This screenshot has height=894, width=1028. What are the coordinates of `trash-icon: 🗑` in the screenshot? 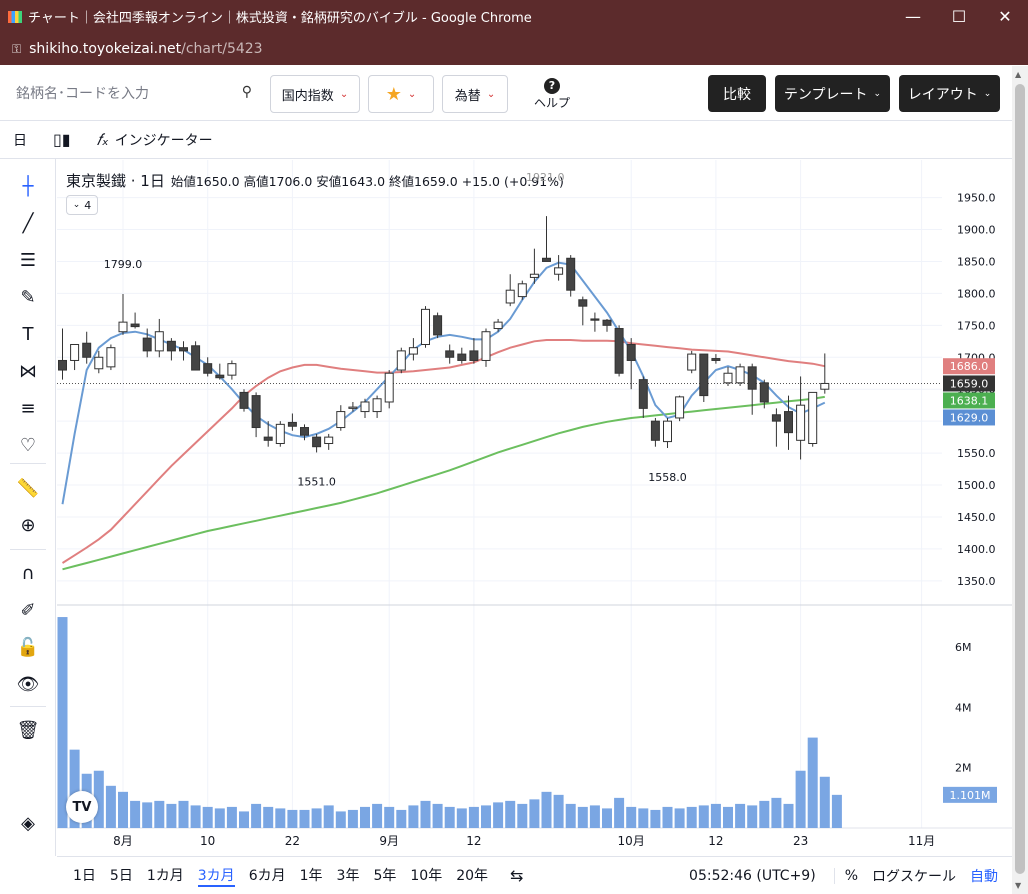 It's located at (28, 730).